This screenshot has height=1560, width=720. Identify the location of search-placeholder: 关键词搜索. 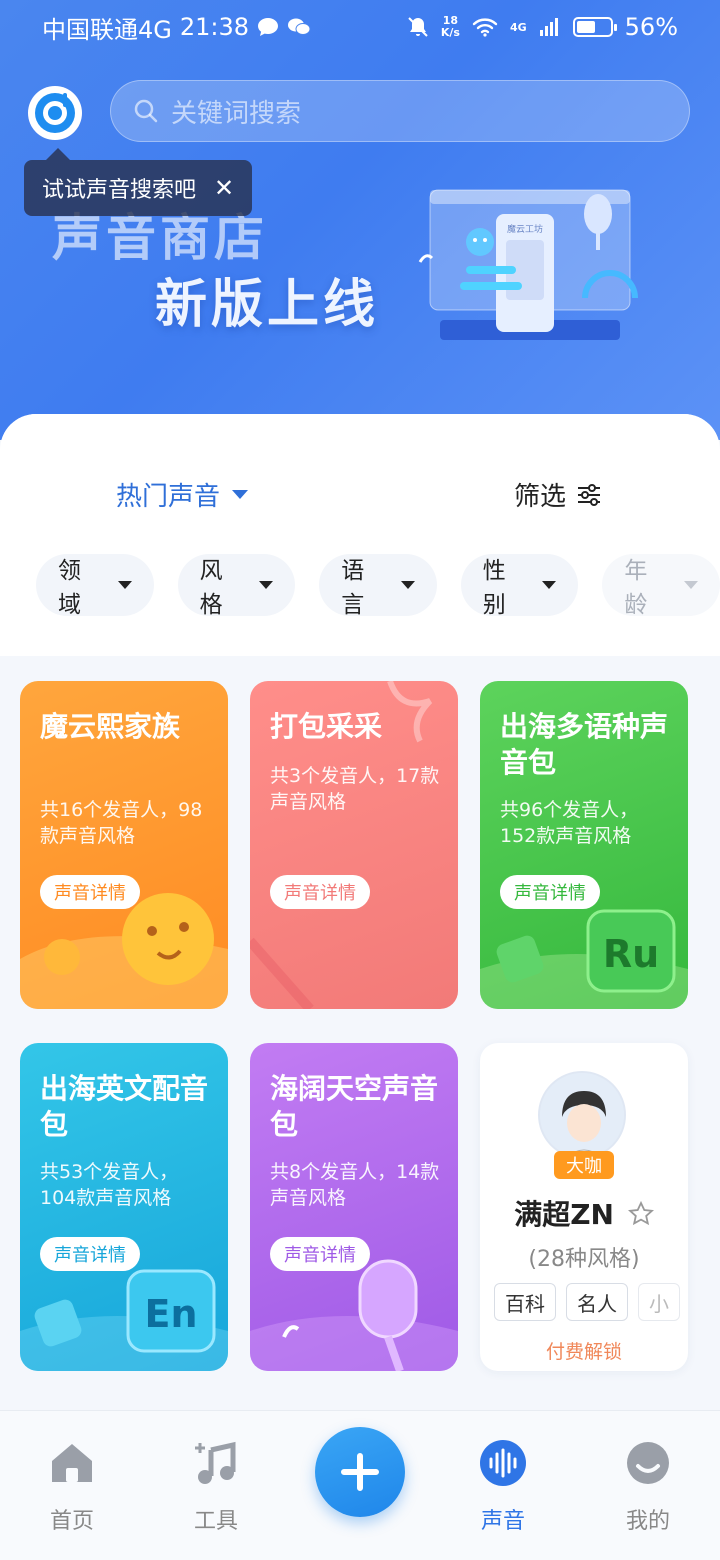
(236, 113).